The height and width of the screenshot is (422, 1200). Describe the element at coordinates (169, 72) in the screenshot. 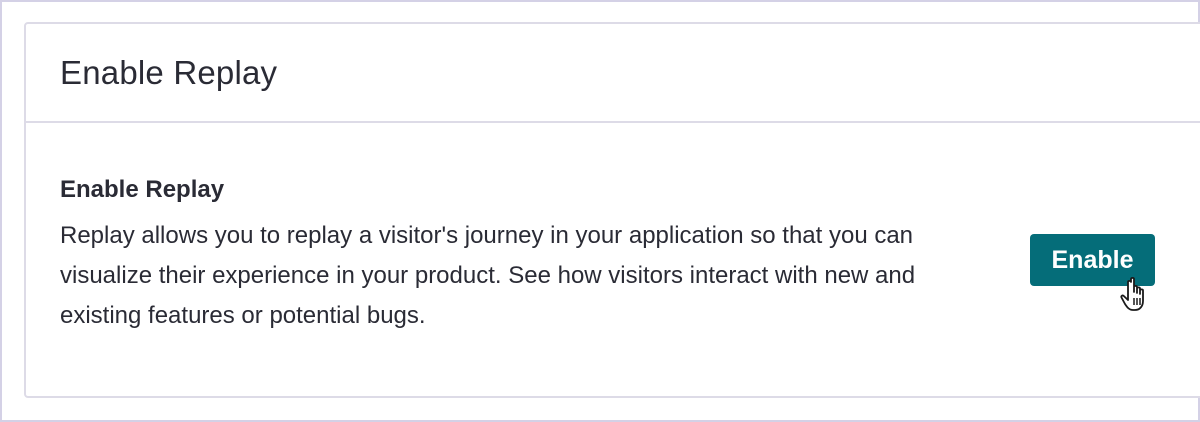

I see `card-title: Enable Replay` at that location.